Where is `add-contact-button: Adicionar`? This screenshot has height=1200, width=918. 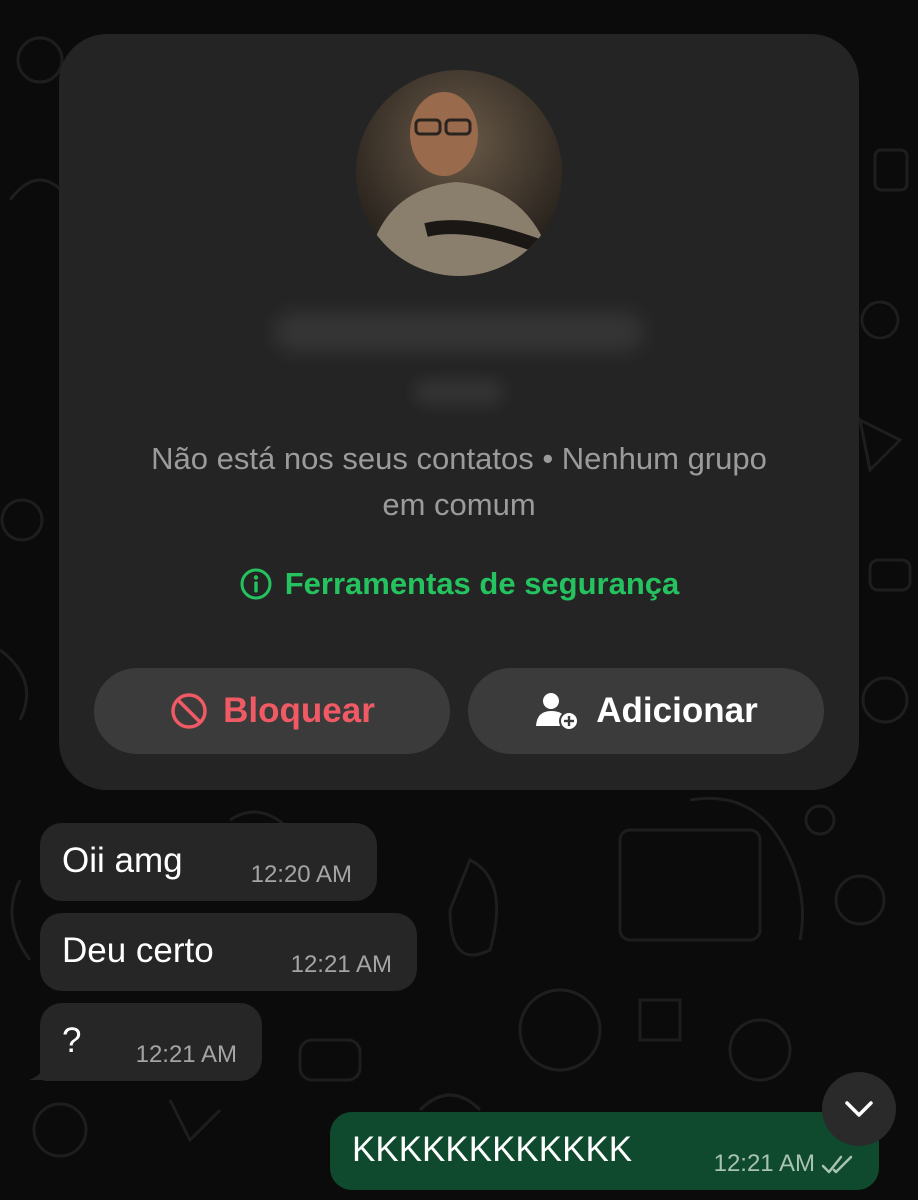
add-contact-button: Adicionar is located at coordinates (646, 711).